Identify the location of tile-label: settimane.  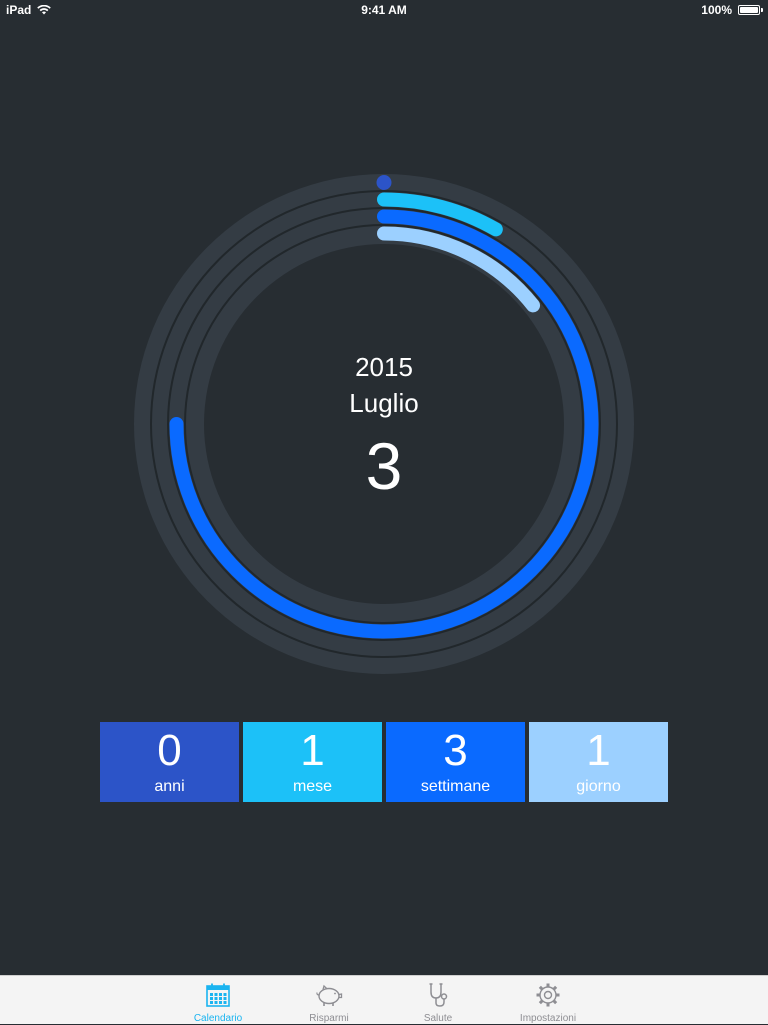
(455, 786).